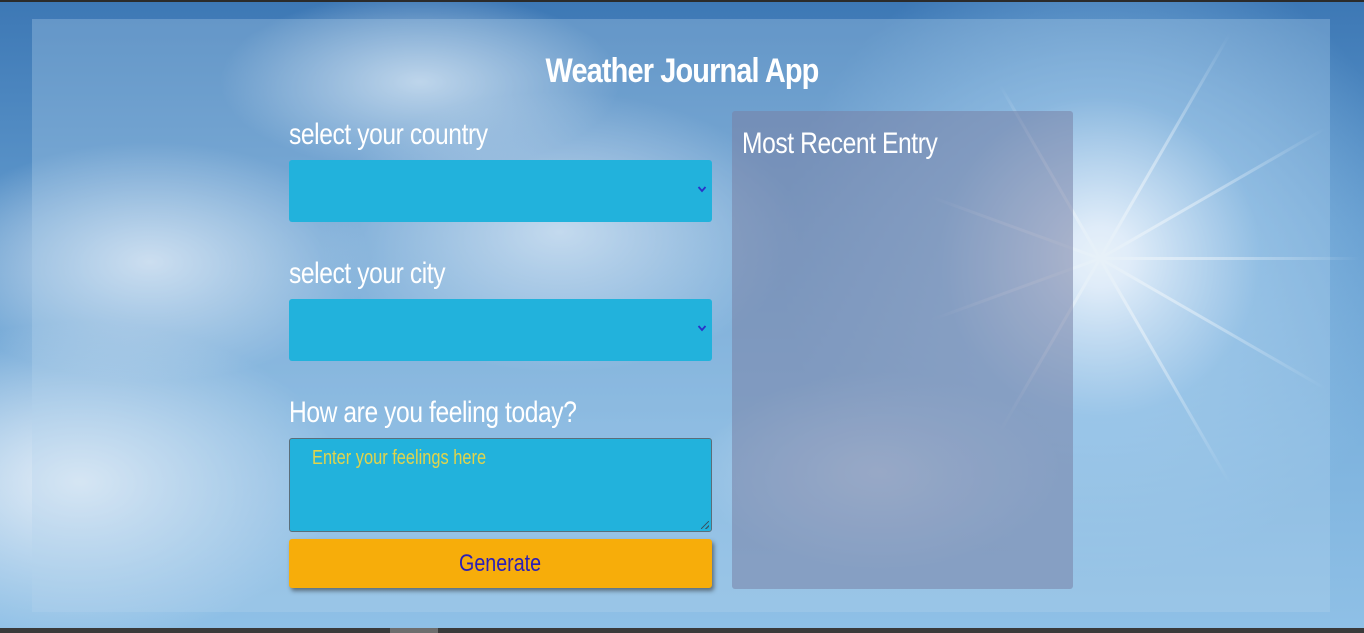 The width and height of the screenshot is (1364, 633). What do you see at coordinates (367, 273) in the screenshot?
I see `city-label: select your city` at bounding box center [367, 273].